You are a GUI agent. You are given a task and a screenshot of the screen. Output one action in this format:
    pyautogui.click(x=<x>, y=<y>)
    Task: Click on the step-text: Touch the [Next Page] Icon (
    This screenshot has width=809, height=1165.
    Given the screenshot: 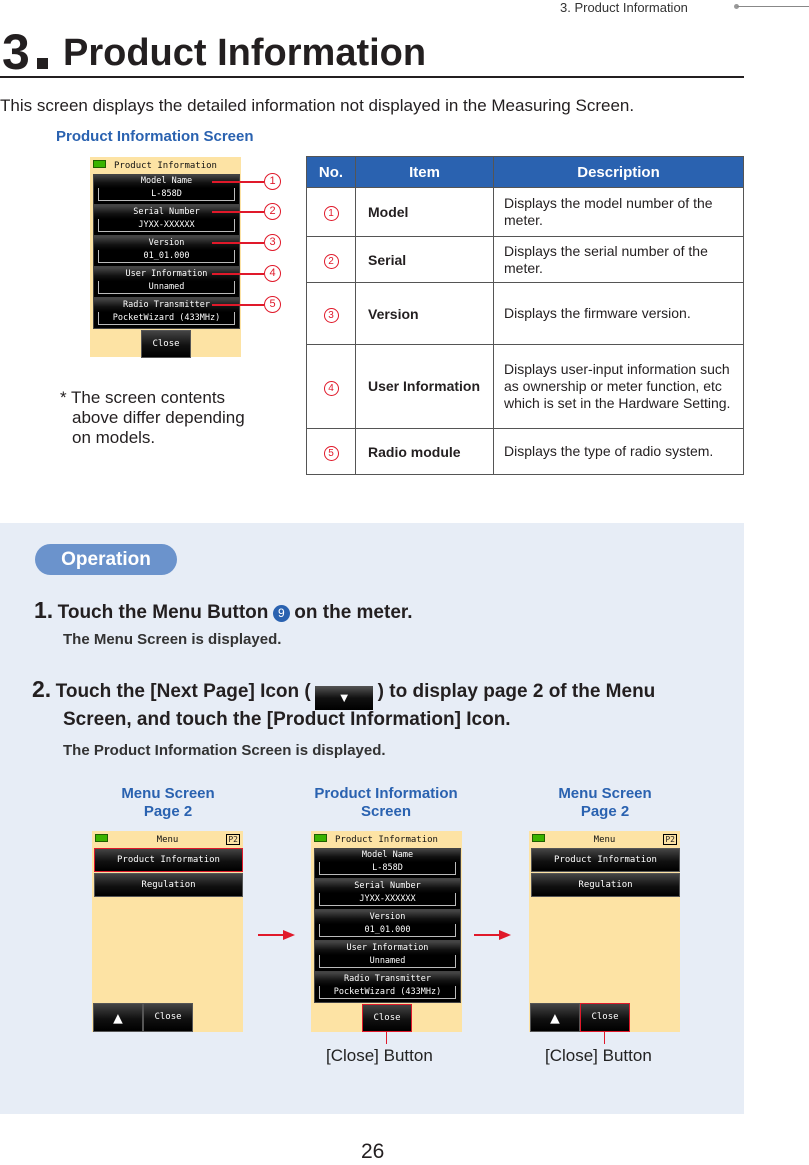 What is the action you would take?
    pyautogui.click(x=183, y=691)
    